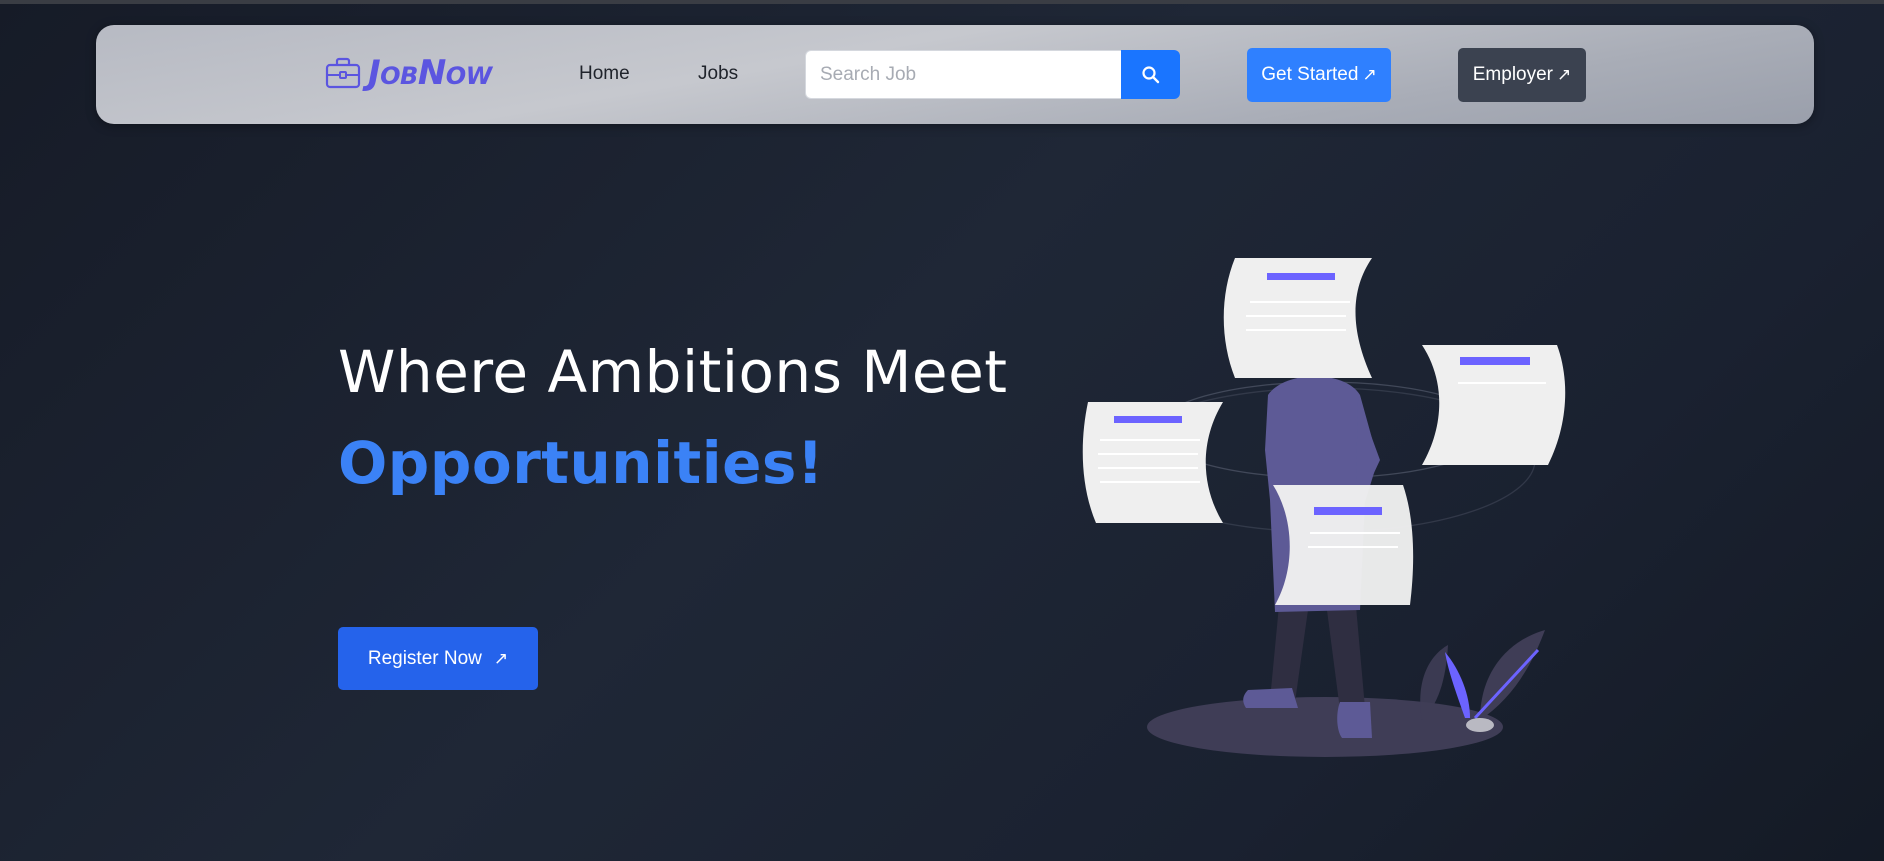 This screenshot has height=861, width=1884. What do you see at coordinates (1512, 74) in the screenshot?
I see `employer-label: Employer` at bounding box center [1512, 74].